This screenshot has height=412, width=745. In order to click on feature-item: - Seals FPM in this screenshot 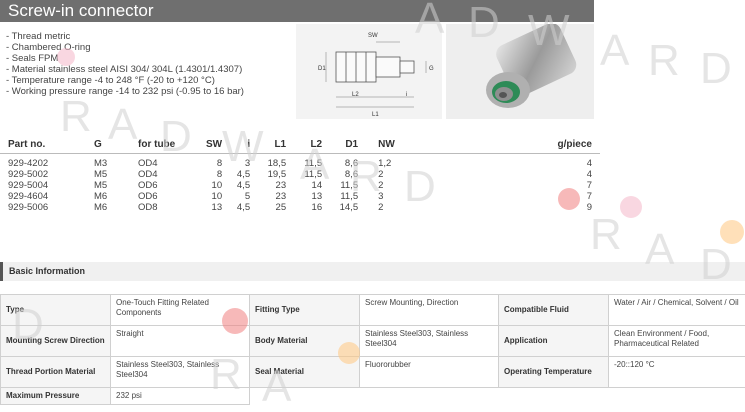, I will do `click(125, 58)`.